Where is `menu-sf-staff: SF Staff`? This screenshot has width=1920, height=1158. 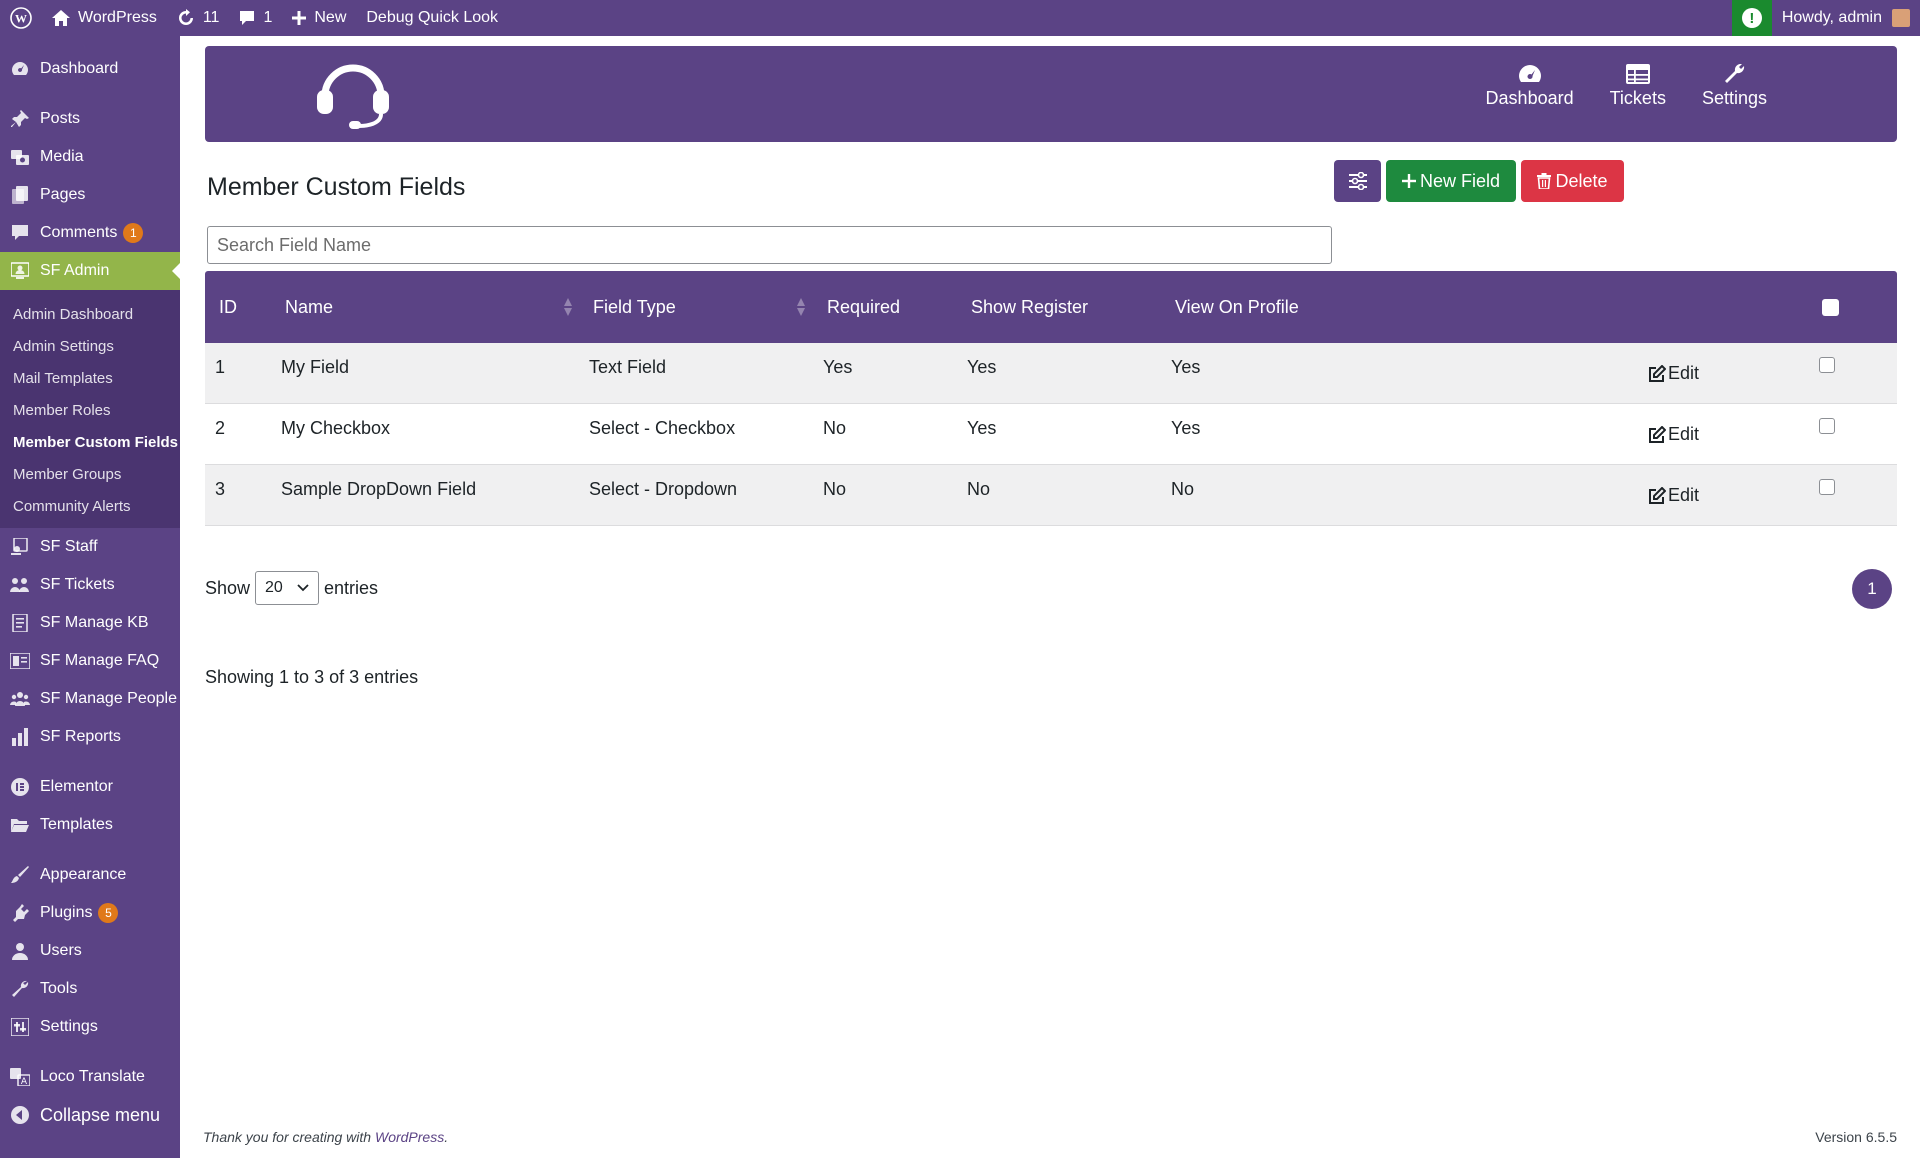
menu-sf-staff: SF Staff is located at coordinates (90, 547).